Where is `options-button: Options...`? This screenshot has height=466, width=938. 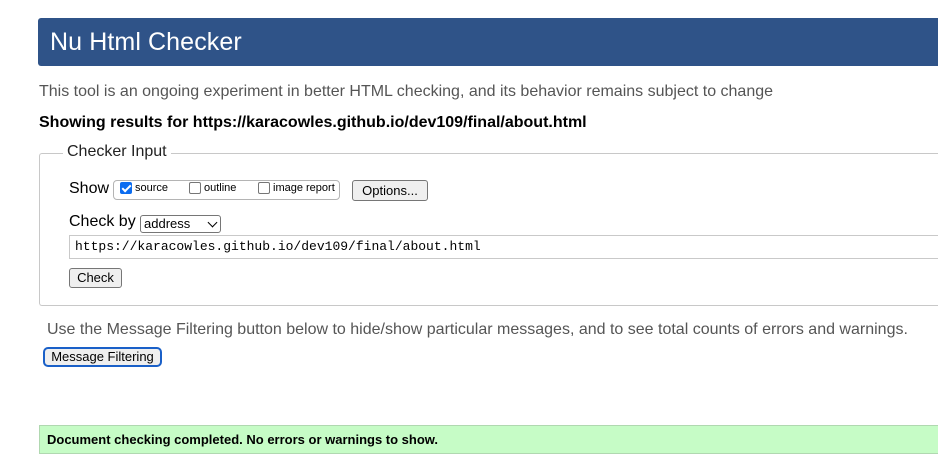
options-button: Options... is located at coordinates (390, 190).